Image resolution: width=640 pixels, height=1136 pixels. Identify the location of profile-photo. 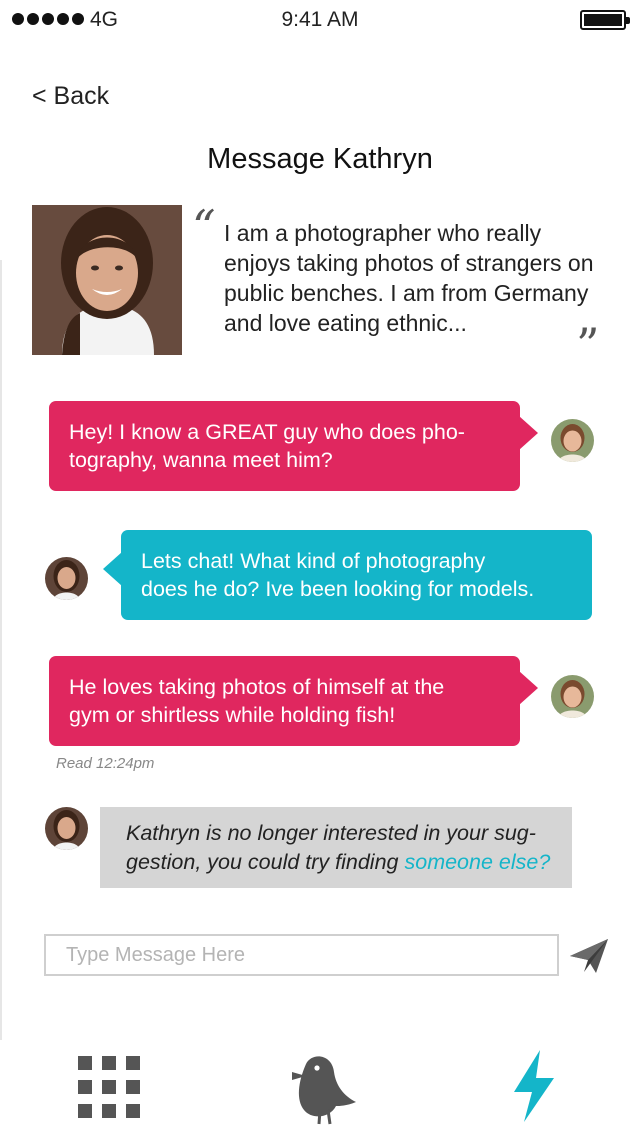
(107, 280).